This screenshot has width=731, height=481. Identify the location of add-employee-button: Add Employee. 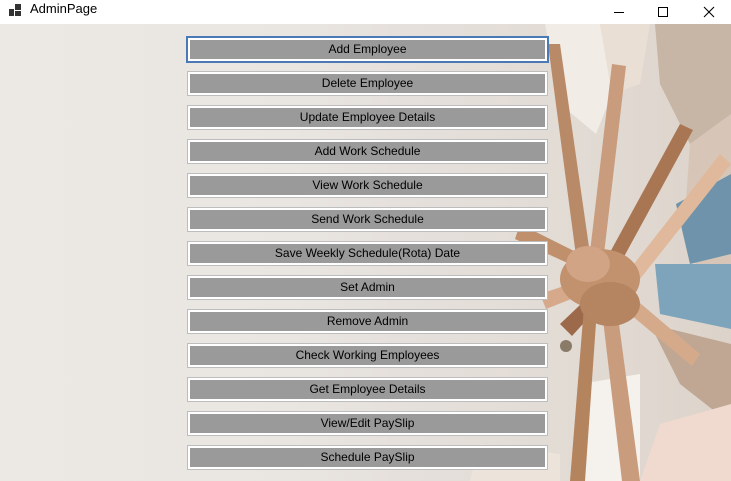
(367, 49).